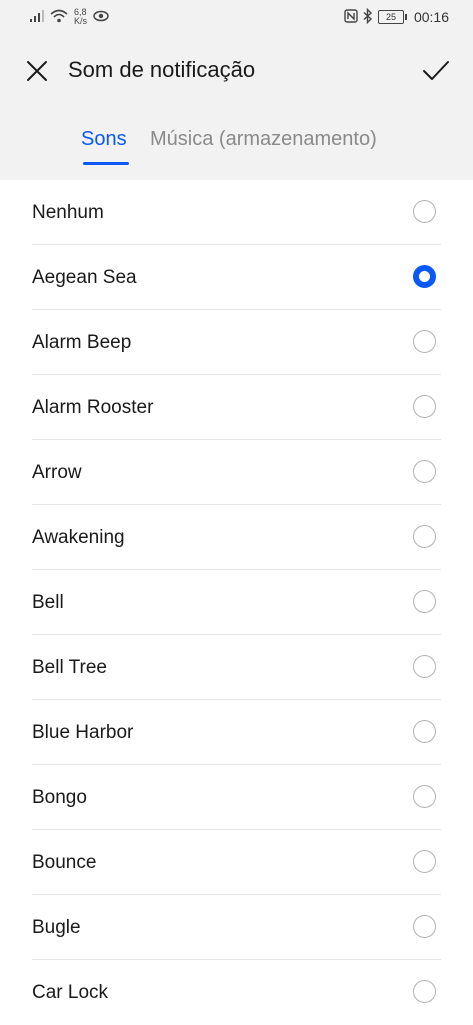 Image resolution: width=473 pixels, height=1025 pixels. Describe the element at coordinates (236, 927) in the screenshot. I see `sound-item: Bugle` at that location.